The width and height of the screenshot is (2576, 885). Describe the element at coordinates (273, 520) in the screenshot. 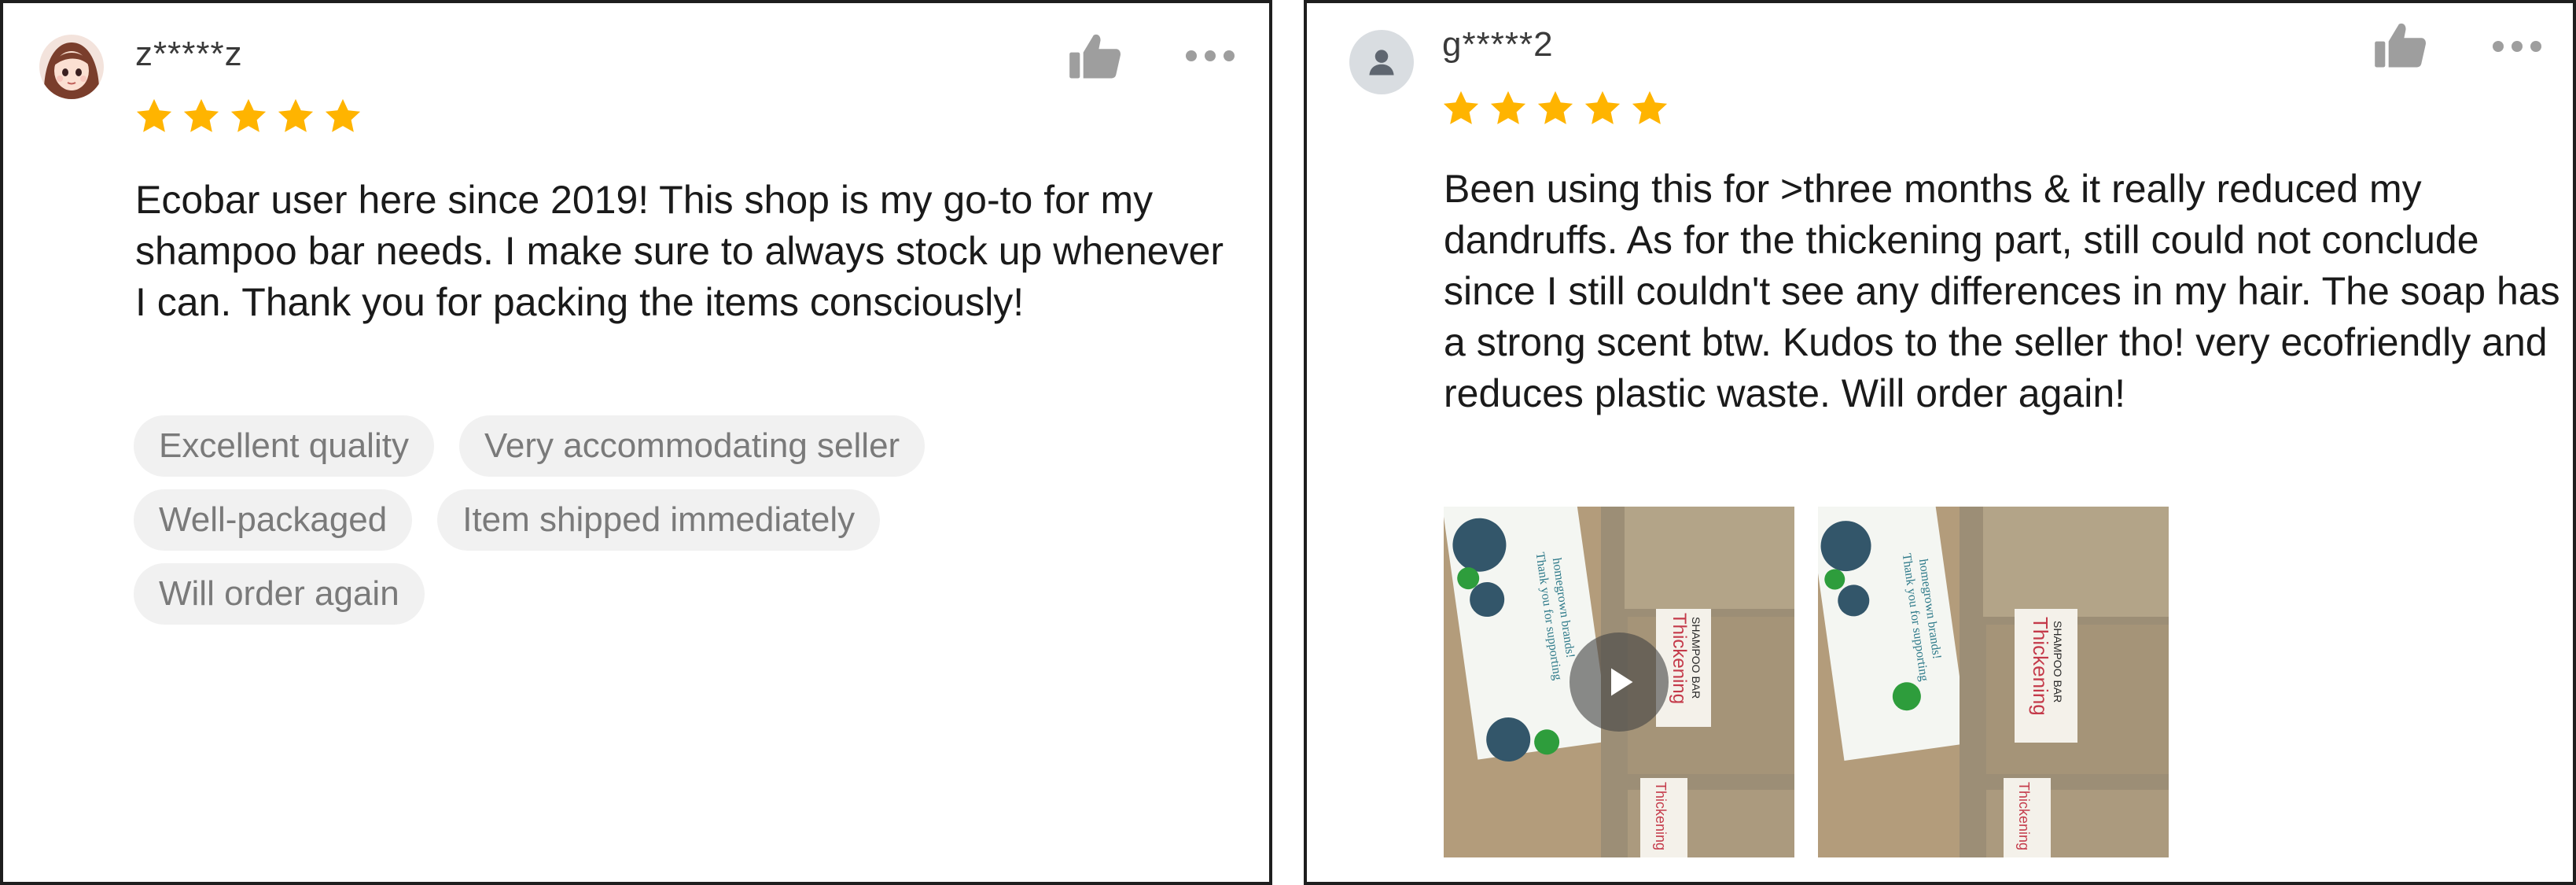

I see `review-tag: Well-packaged` at that location.